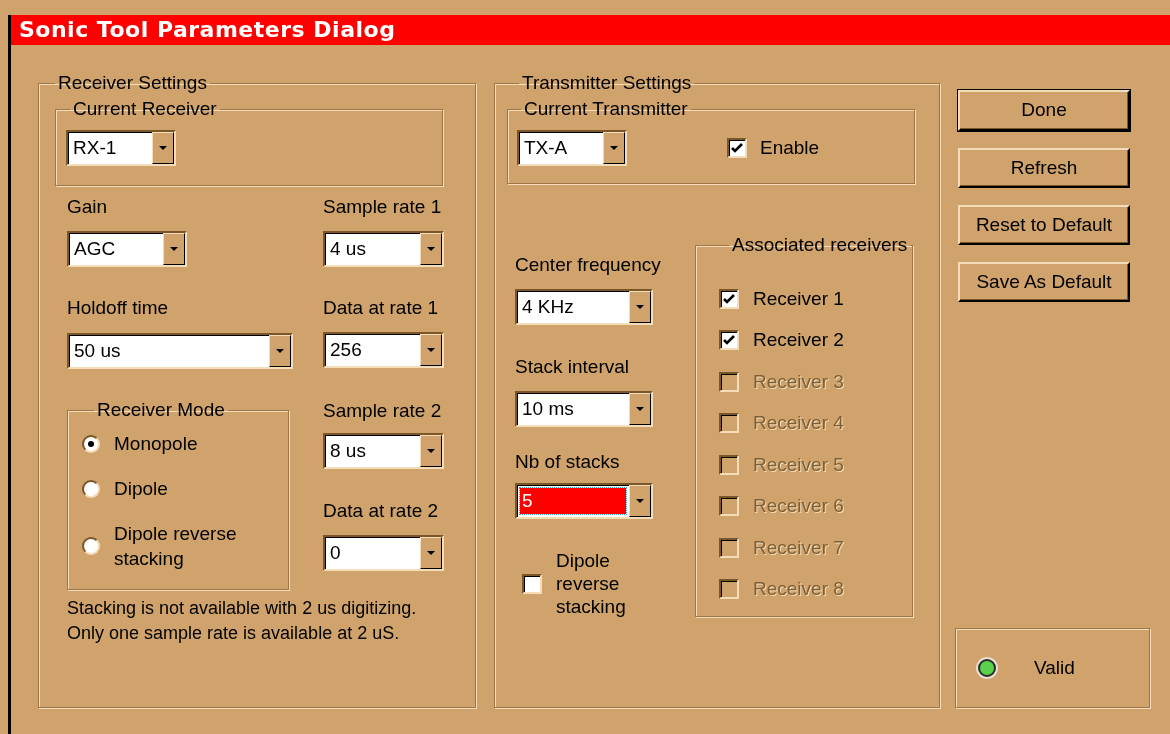 This screenshot has width=1170, height=734. Describe the element at coordinates (584, 409) in the screenshot. I see `dropdown: 10 ms` at that location.